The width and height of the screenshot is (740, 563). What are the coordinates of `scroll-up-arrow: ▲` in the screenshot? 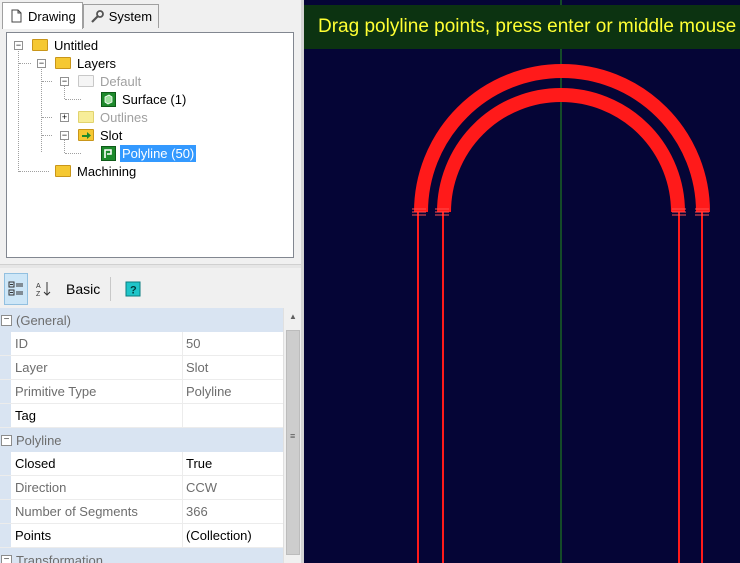 It's located at (293, 316).